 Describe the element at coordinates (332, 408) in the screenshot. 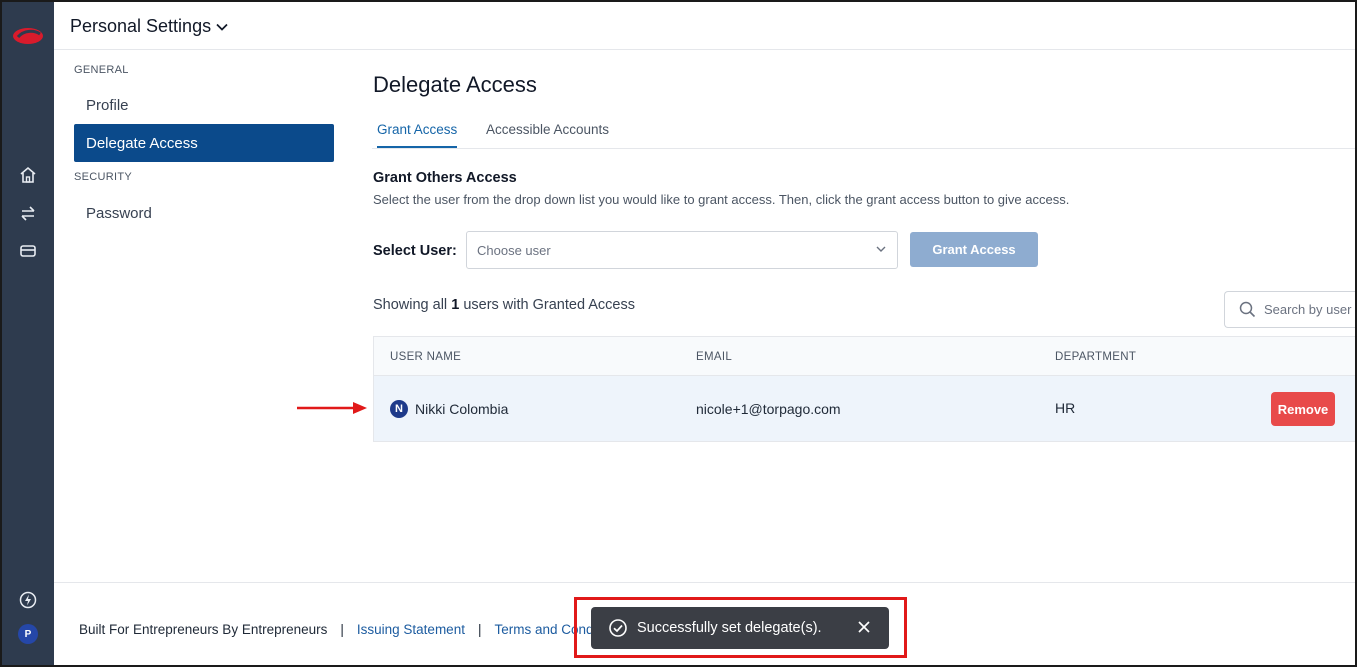

I see `annotation-arrow-icon` at that location.